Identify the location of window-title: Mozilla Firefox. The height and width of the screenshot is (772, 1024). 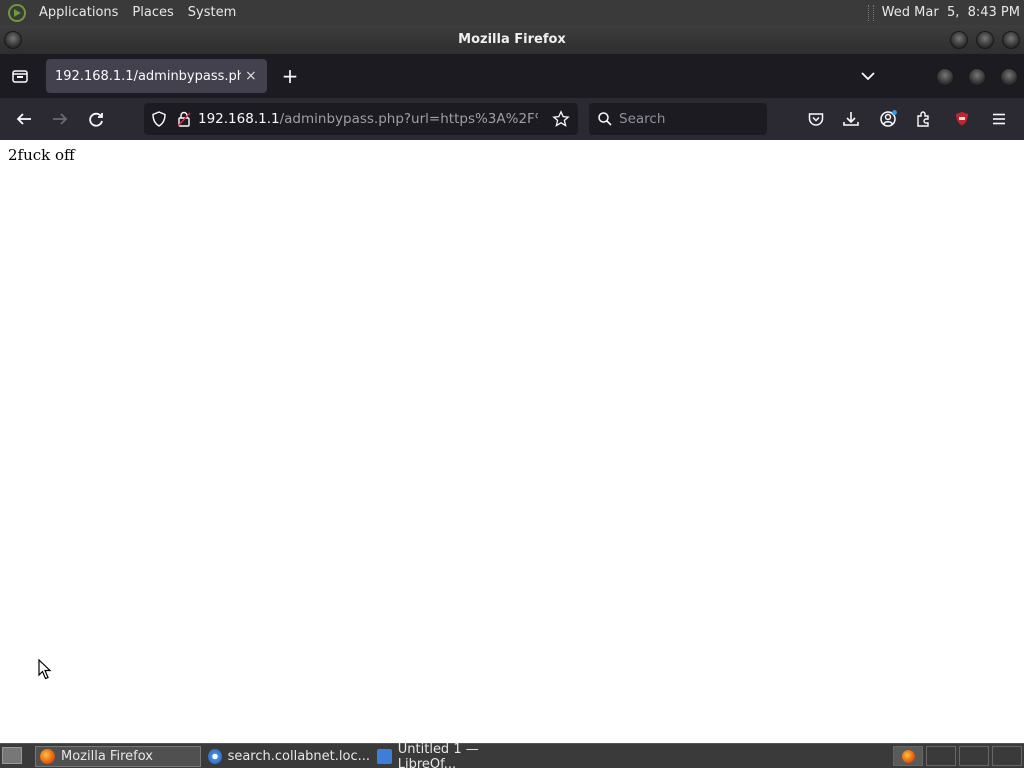
(512, 39).